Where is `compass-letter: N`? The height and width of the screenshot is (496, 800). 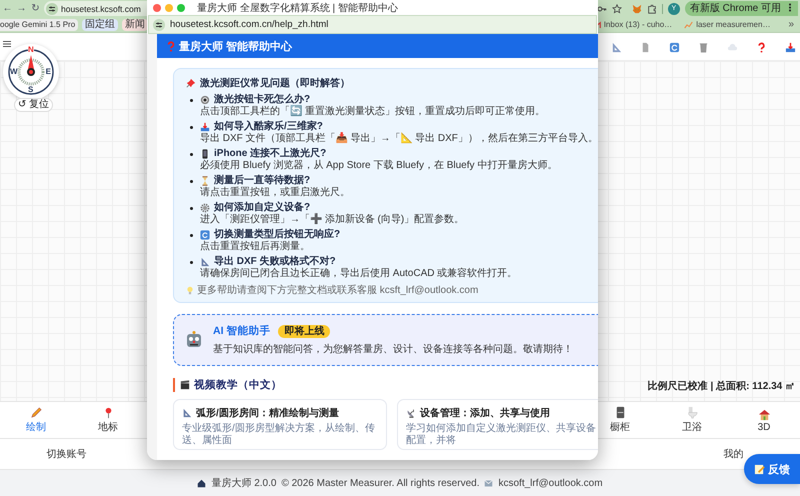 compass-letter: N is located at coordinates (31, 50).